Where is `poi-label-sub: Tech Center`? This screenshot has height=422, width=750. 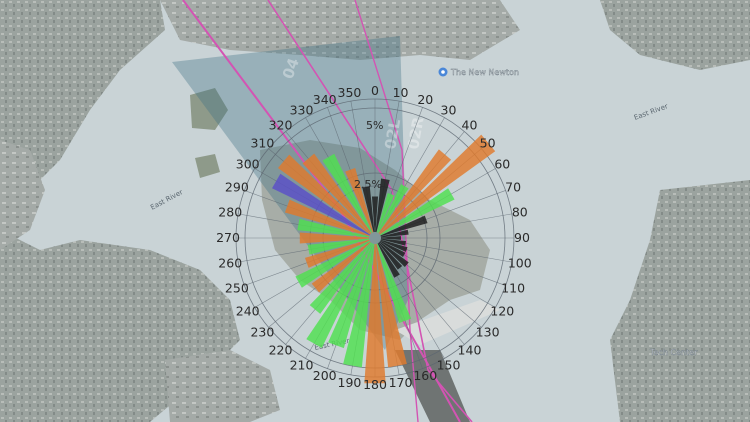
poi-label-sub: Tech Center is located at coordinates (673, 352).